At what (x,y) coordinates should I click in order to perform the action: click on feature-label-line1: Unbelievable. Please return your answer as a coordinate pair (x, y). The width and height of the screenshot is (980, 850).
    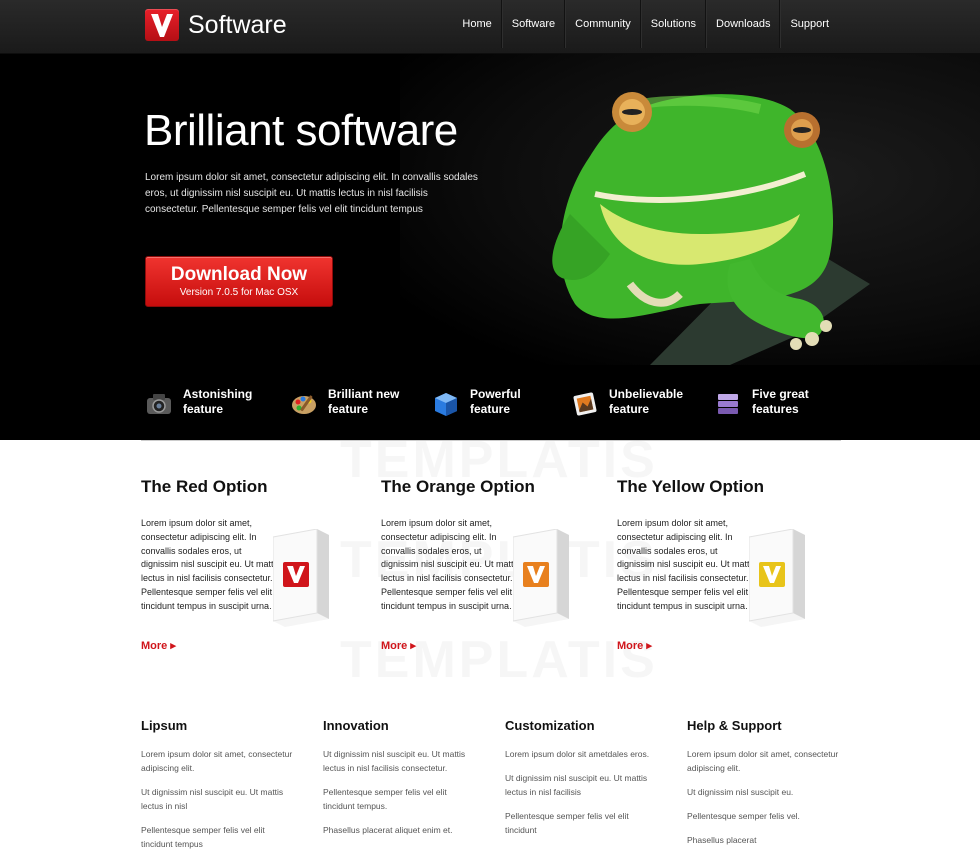
    Looking at the image, I should click on (646, 394).